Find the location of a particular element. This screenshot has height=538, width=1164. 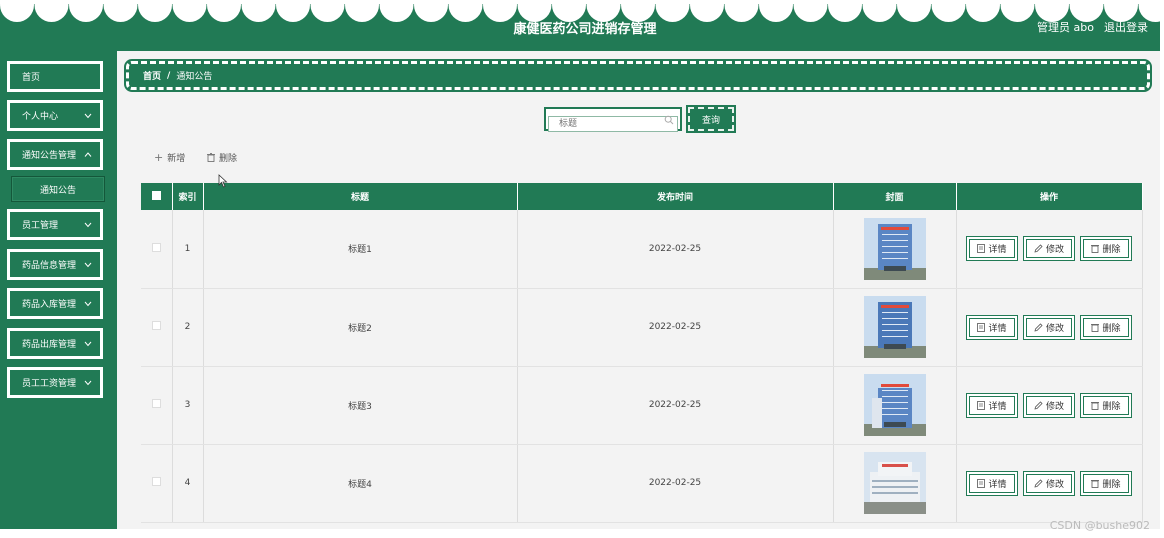

top-header: 康健医药公司进销存管理 管理员 abo 退出登录 is located at coordinates (580, 25).